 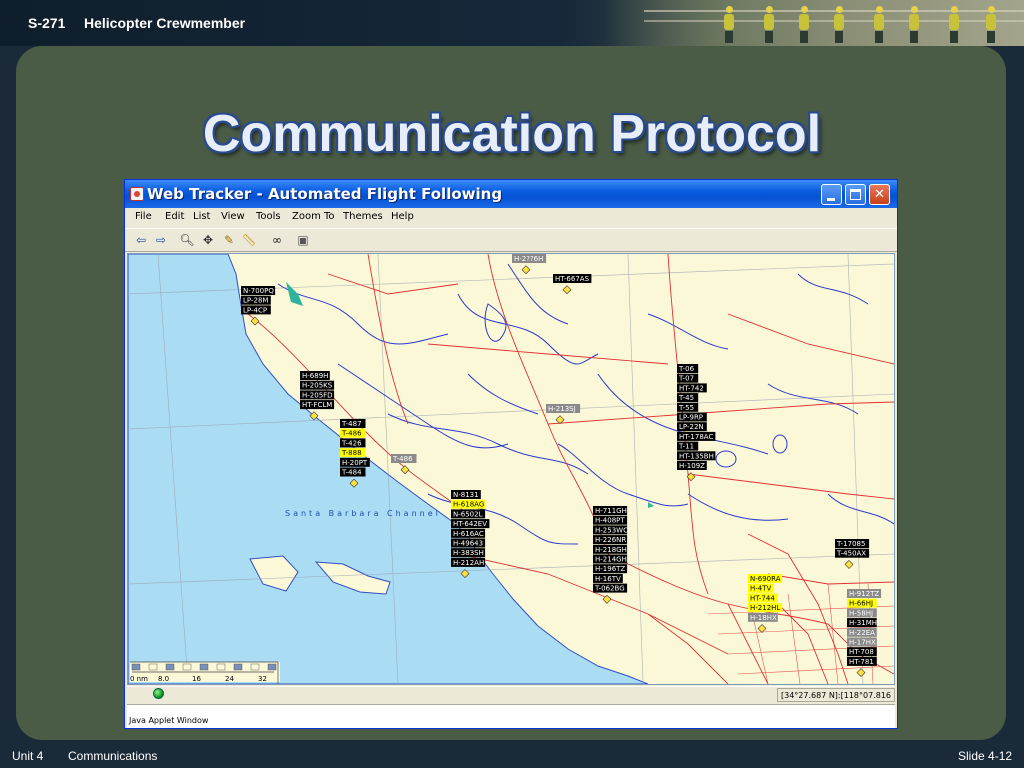 What do you see at coordinates (351, 443) in the screenshot?
I see `aircraft-label: T-426` at bounding box center [351, 443].